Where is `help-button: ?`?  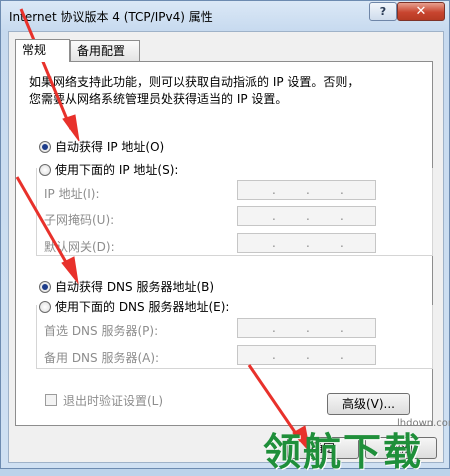 help-button: ? is located at coordinates (383, 11).